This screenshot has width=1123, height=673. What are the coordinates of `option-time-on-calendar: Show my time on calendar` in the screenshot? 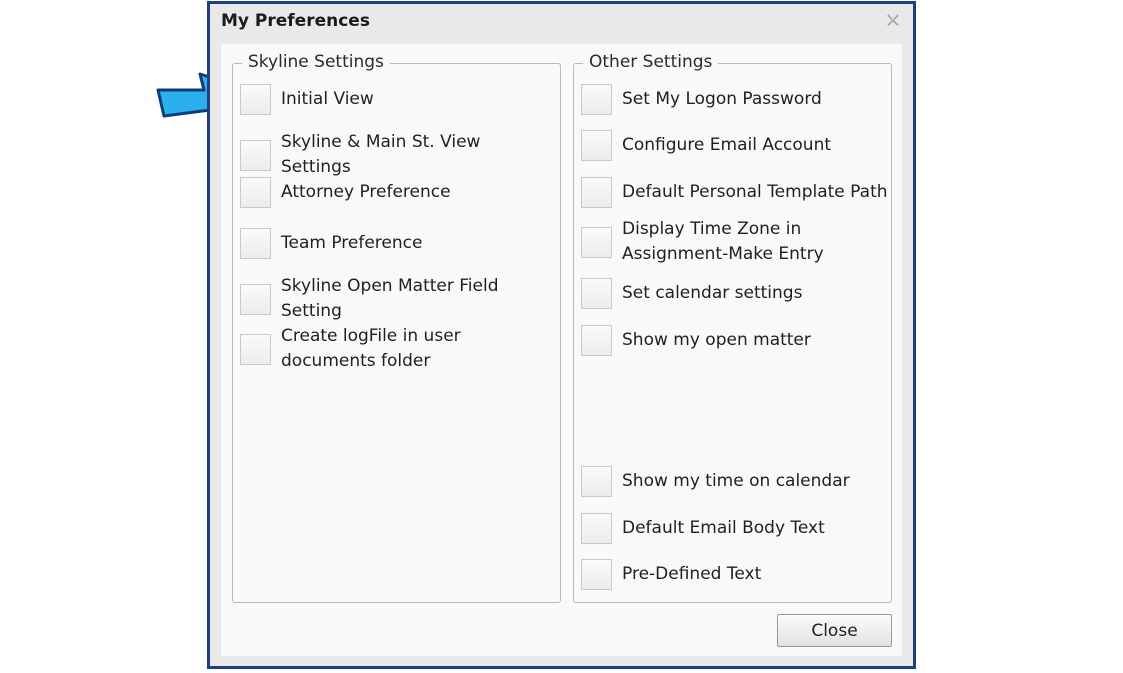 It's located at (733, 481).